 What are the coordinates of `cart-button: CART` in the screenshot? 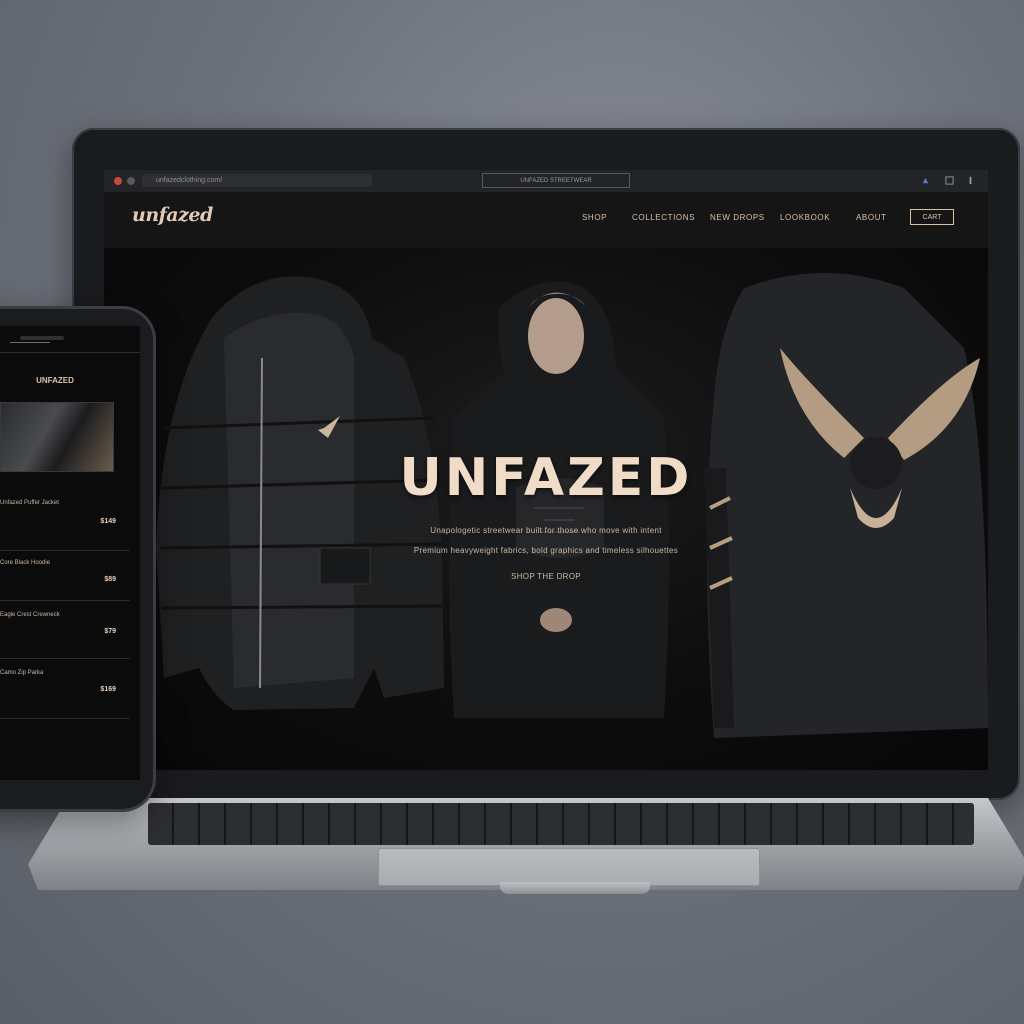 It's located at (932, 217).